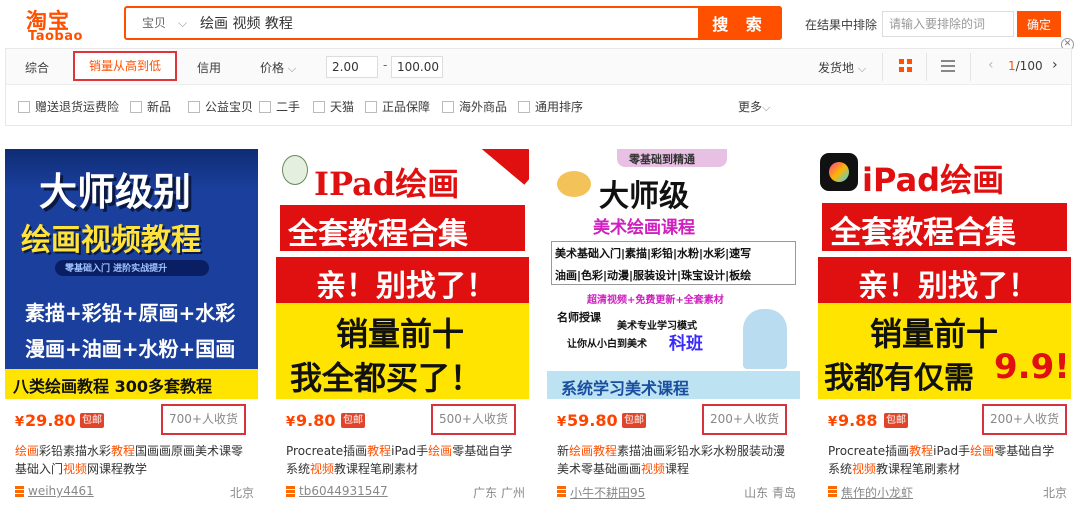 This screenshot has width=1080, height=507. I want to click on title-text: 网课程教学, so click(117, 469).